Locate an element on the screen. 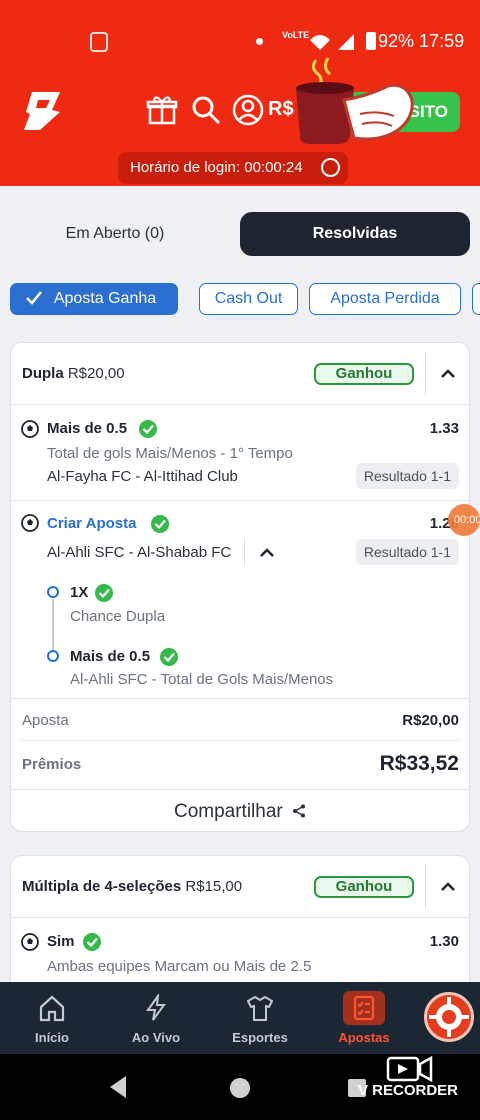 The image size is (480, 1120). status-bar: VoLTE 92% 17:59 is located at coordinates (240, 43).